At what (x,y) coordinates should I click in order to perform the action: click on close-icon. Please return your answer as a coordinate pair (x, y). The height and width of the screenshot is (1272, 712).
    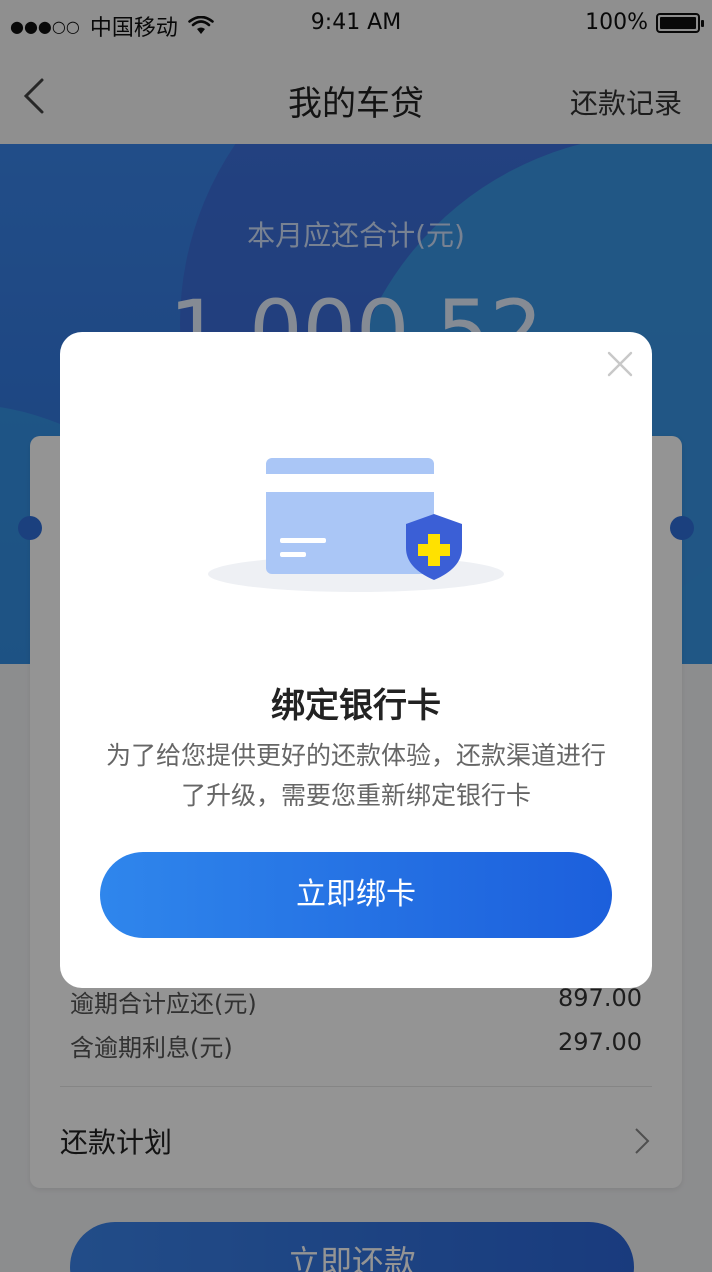
    Looking at the image, I should click on (620, 364).